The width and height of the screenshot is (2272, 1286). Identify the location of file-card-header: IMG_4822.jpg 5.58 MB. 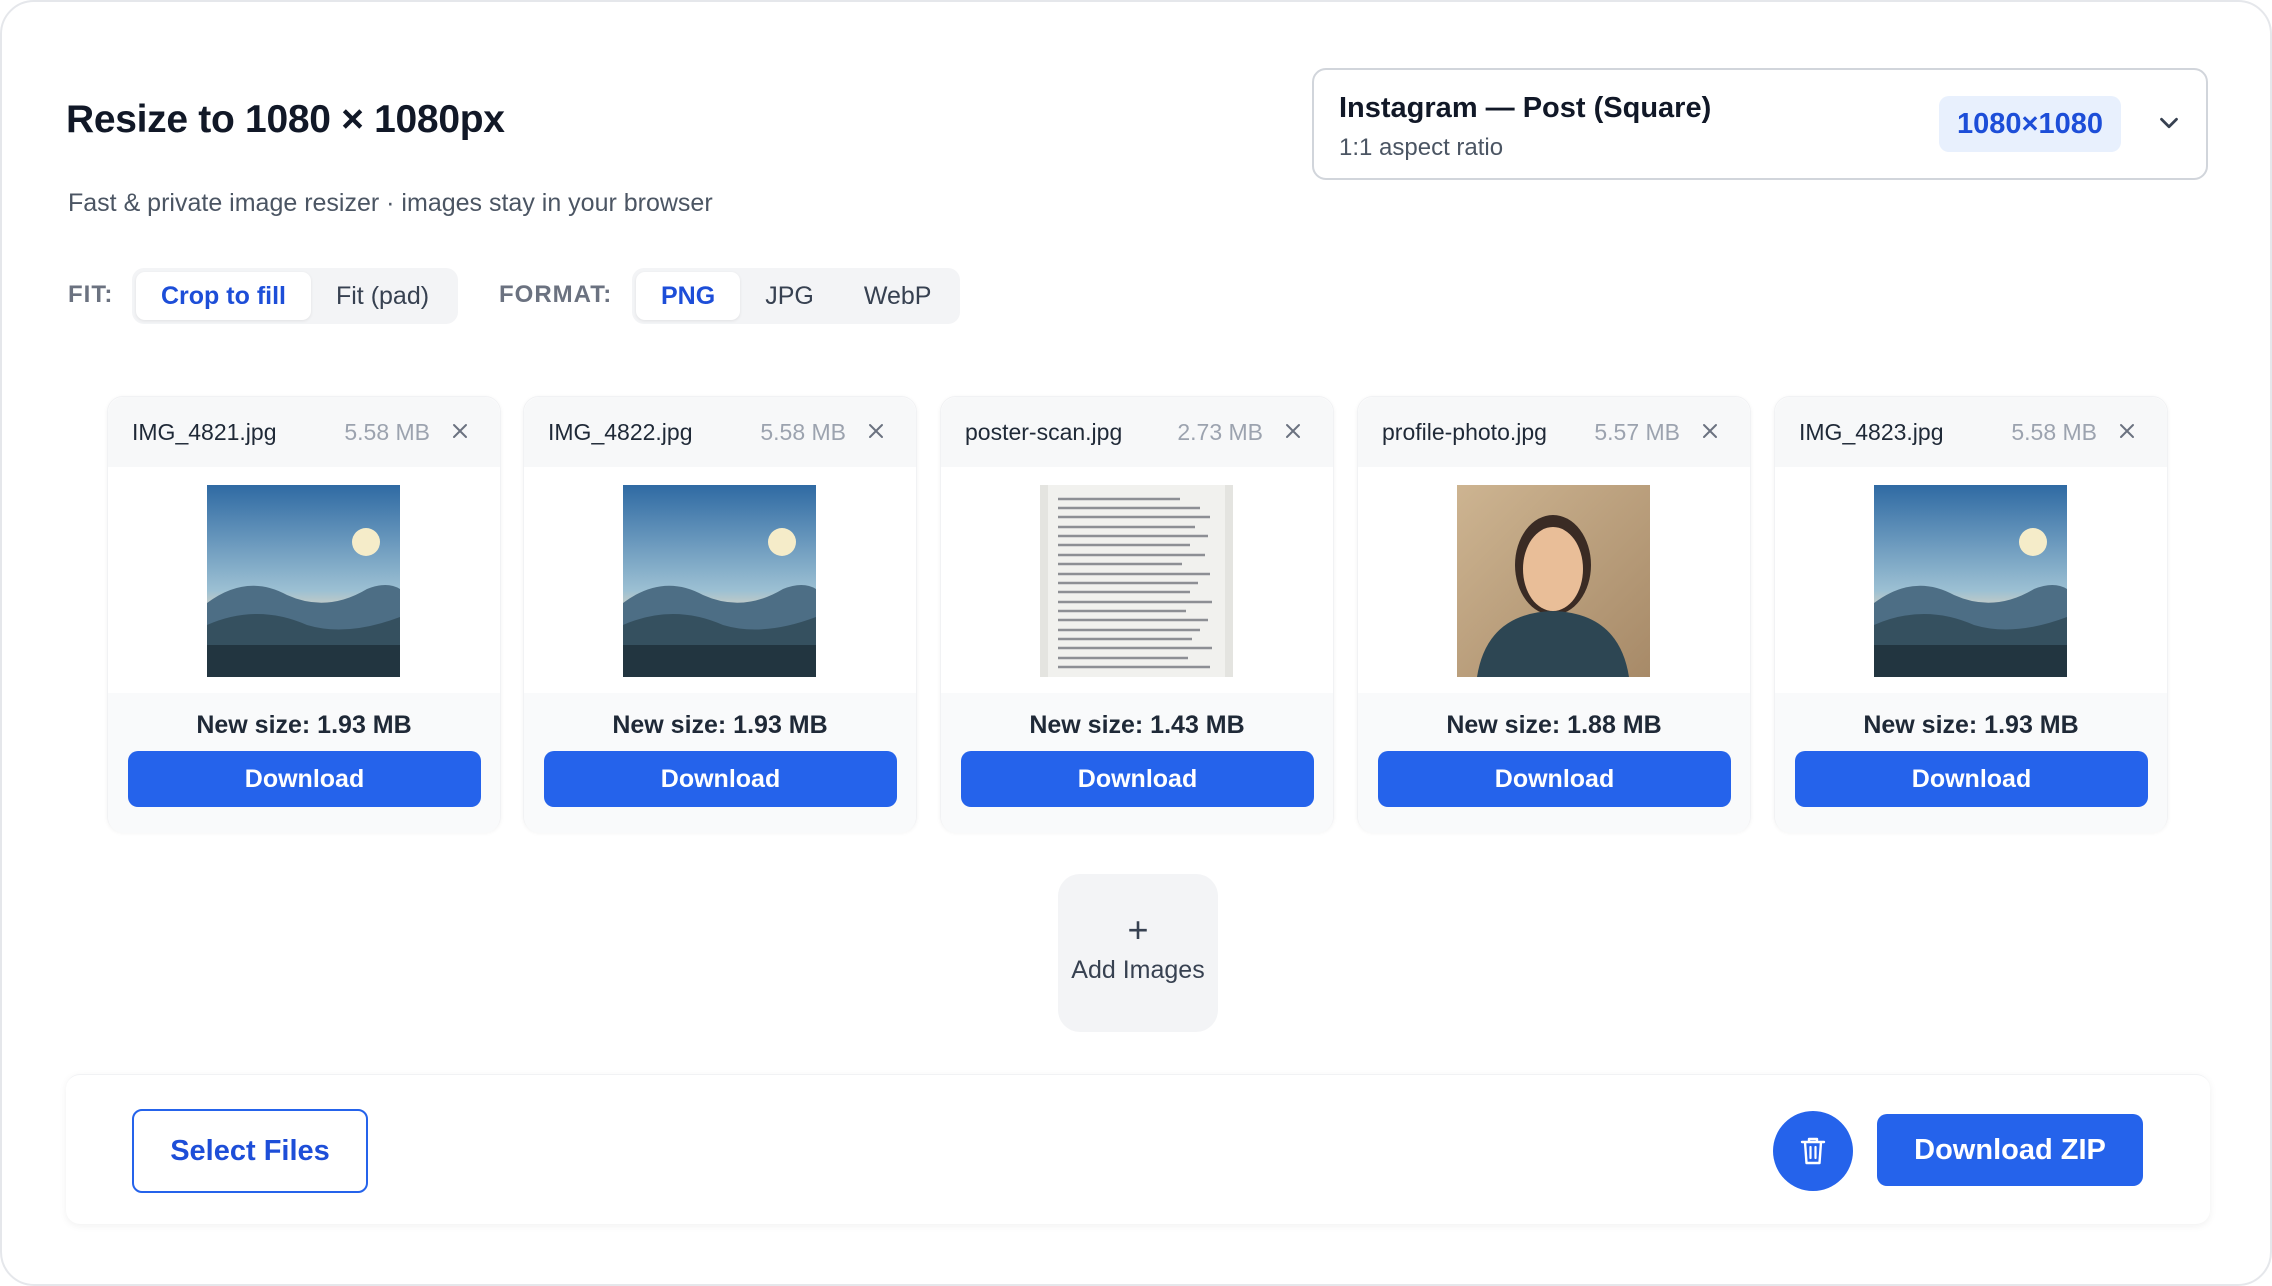
(720, 432).